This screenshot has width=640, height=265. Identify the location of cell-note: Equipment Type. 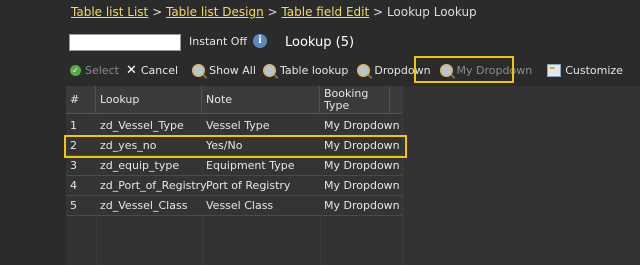
(250, 165).